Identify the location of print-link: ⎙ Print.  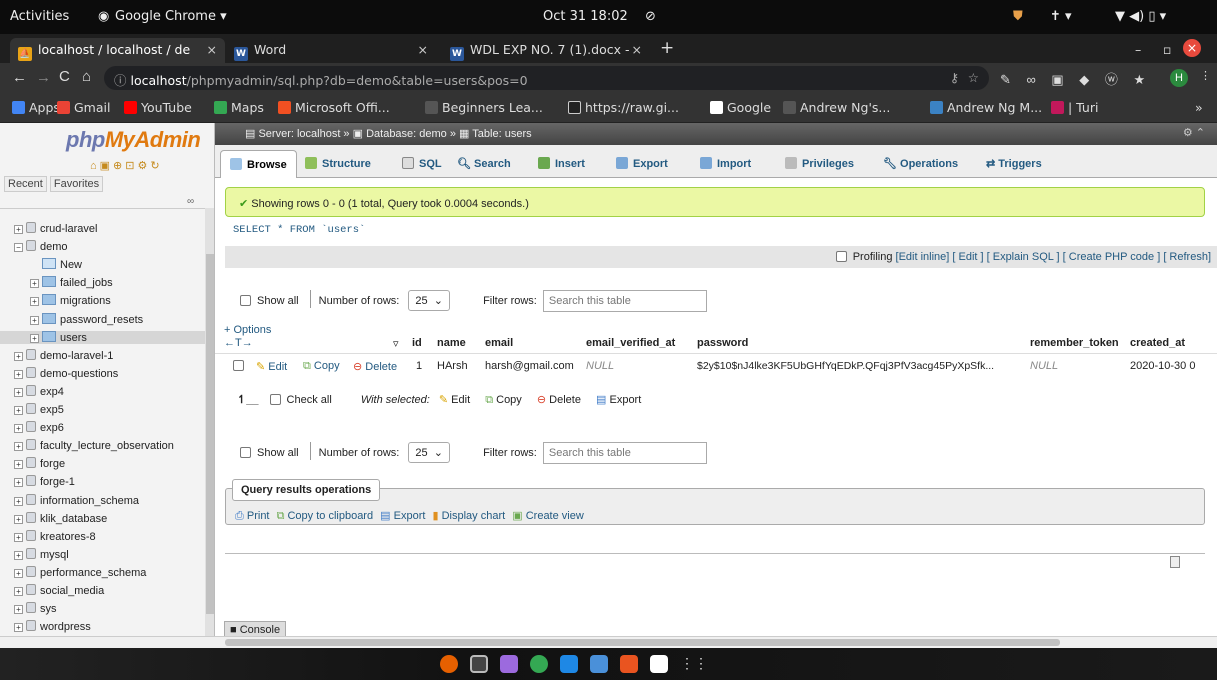
(252, 516).